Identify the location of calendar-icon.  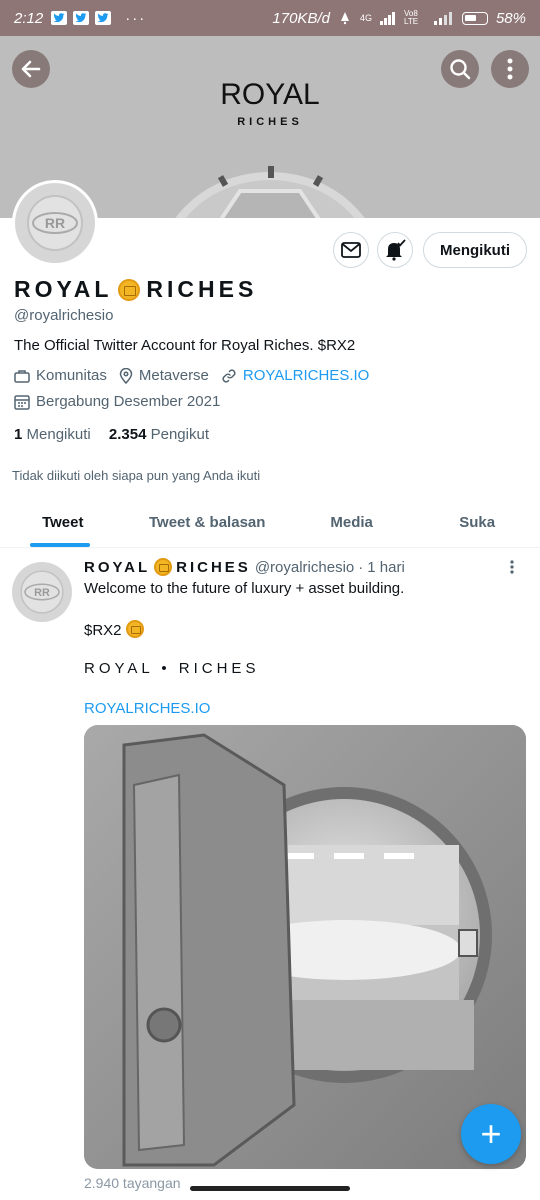
(22, 402).